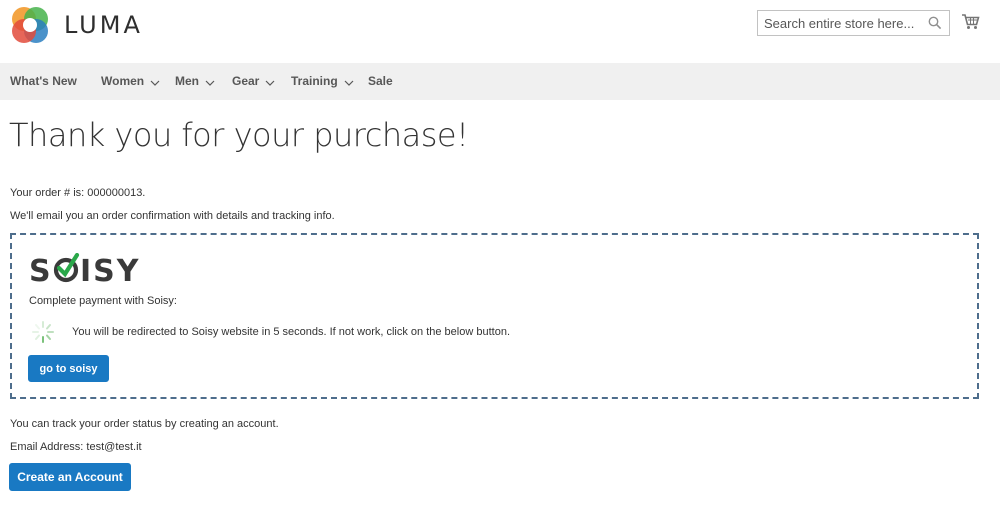  I want to click on store-logo: LUMA, so click(76, 25).